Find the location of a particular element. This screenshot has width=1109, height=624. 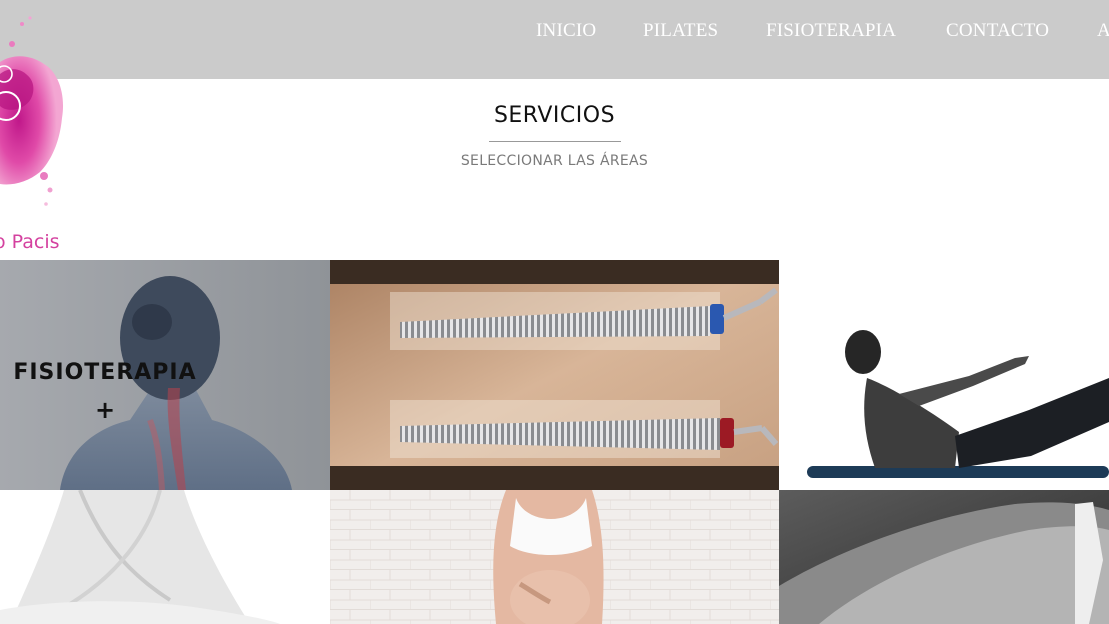

grayscale-body-image is located at coordinates (944, 557).